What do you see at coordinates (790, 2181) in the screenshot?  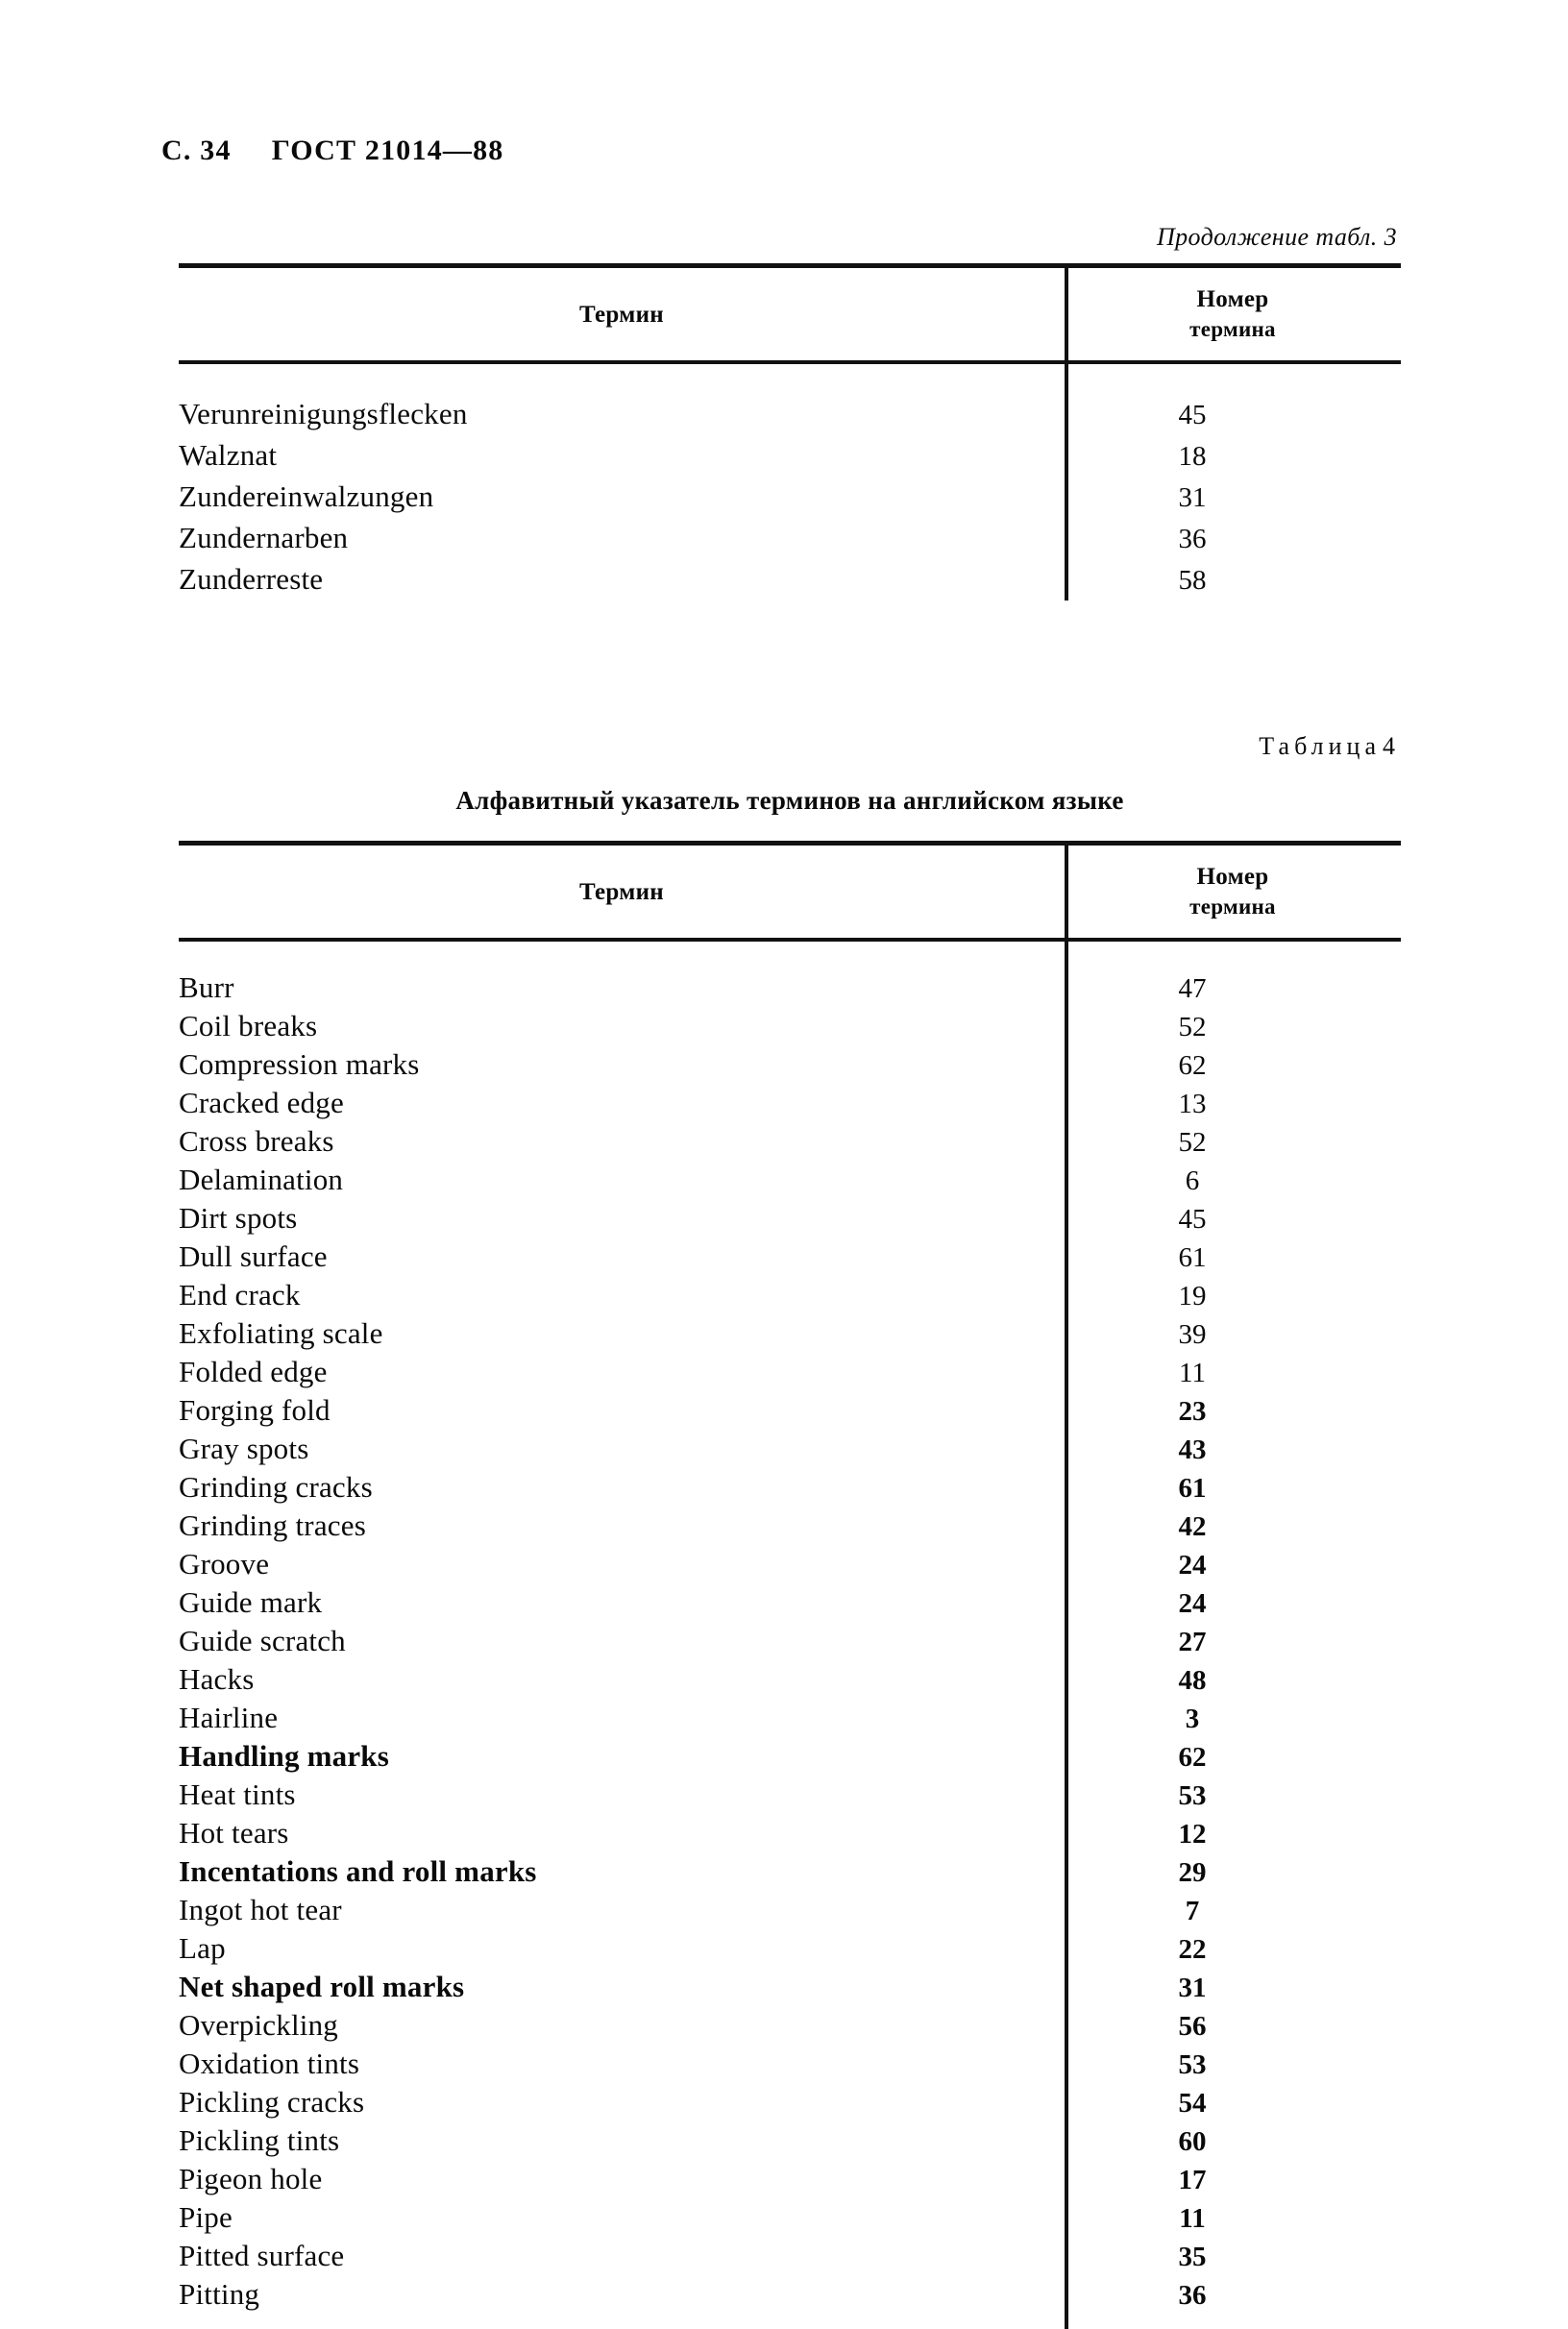 I see `table-row: Pigeon hole 17` at bounding box center [790, 2181].